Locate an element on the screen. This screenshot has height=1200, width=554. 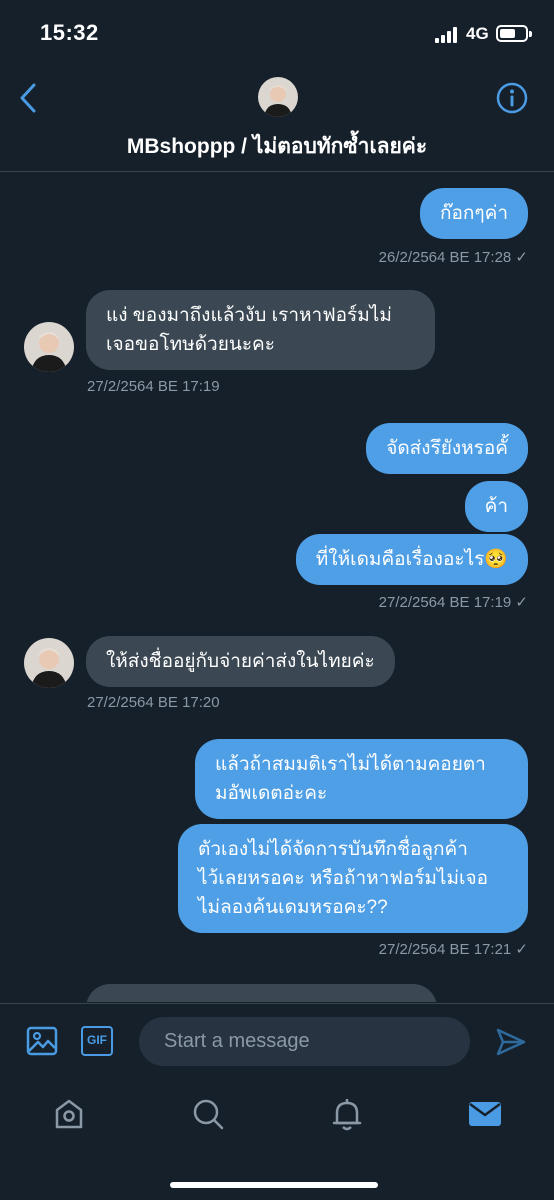
conversation-header: MBshoppp / ไม่ตอบทักซ้ำเลยค่ะ is located at coordinates (277, 117).